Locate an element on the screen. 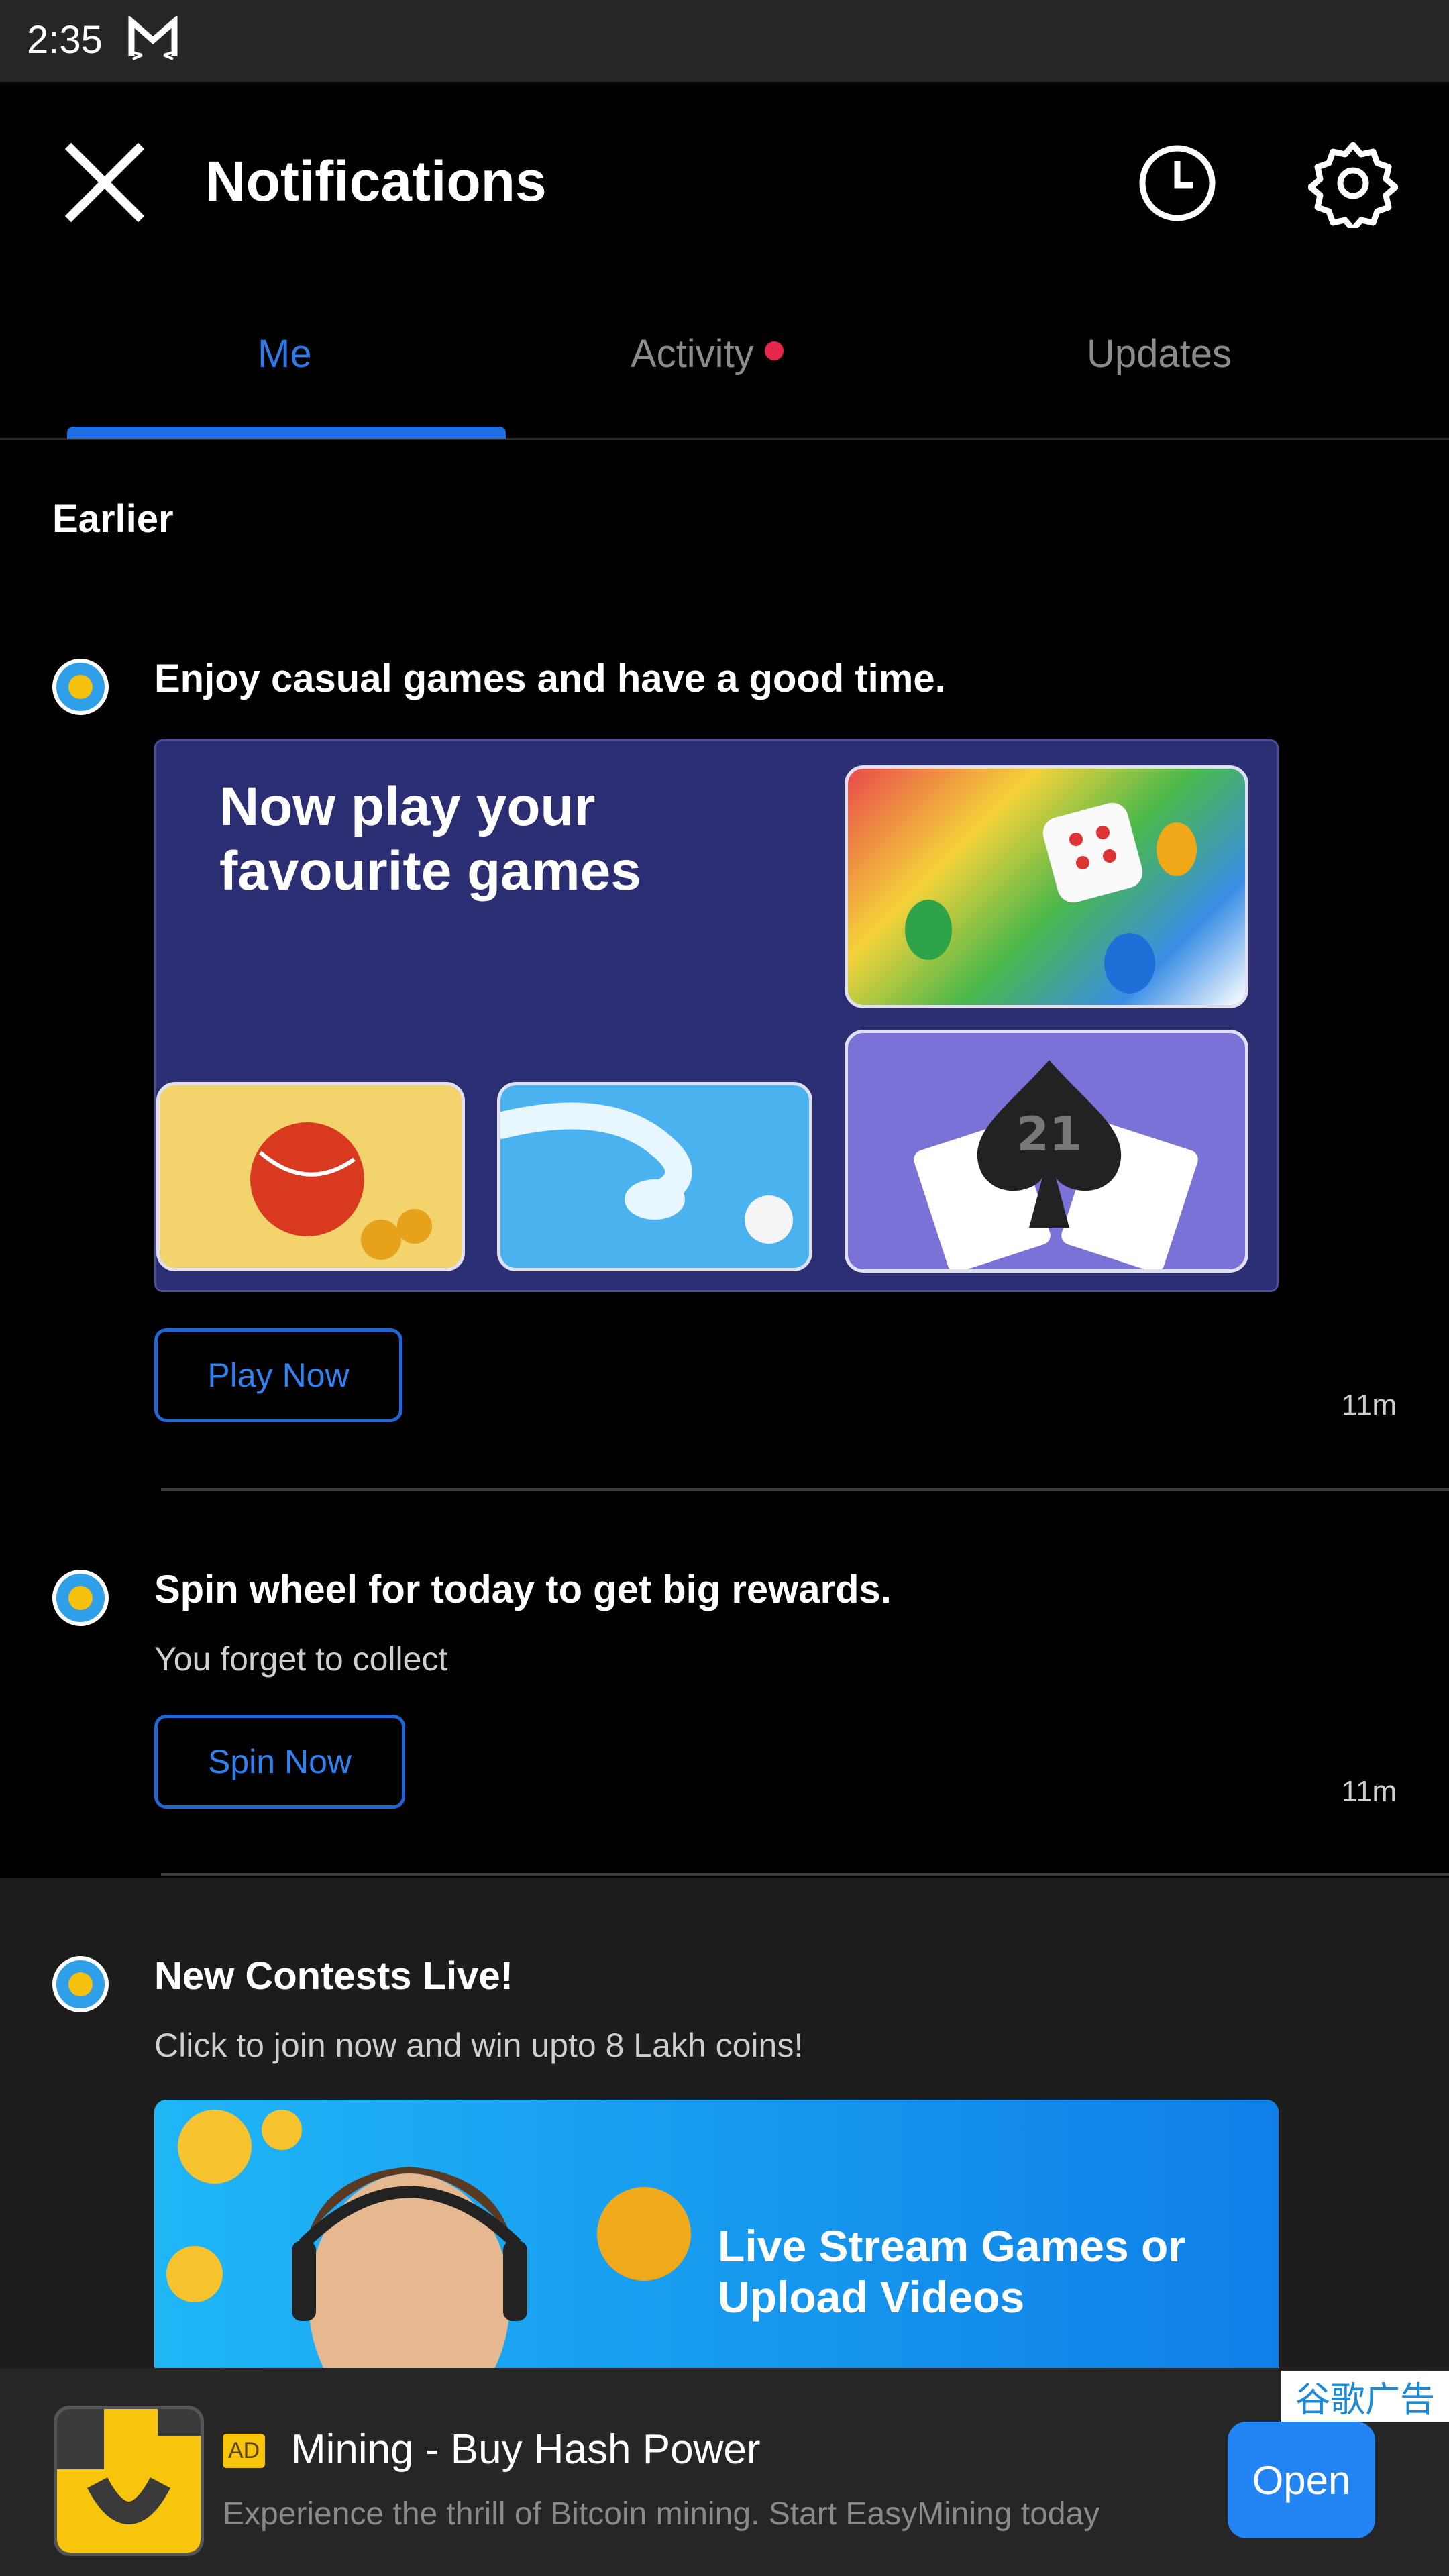  ad-title: Mining - Buy Hash Power is located at coordinates (526, 2449).